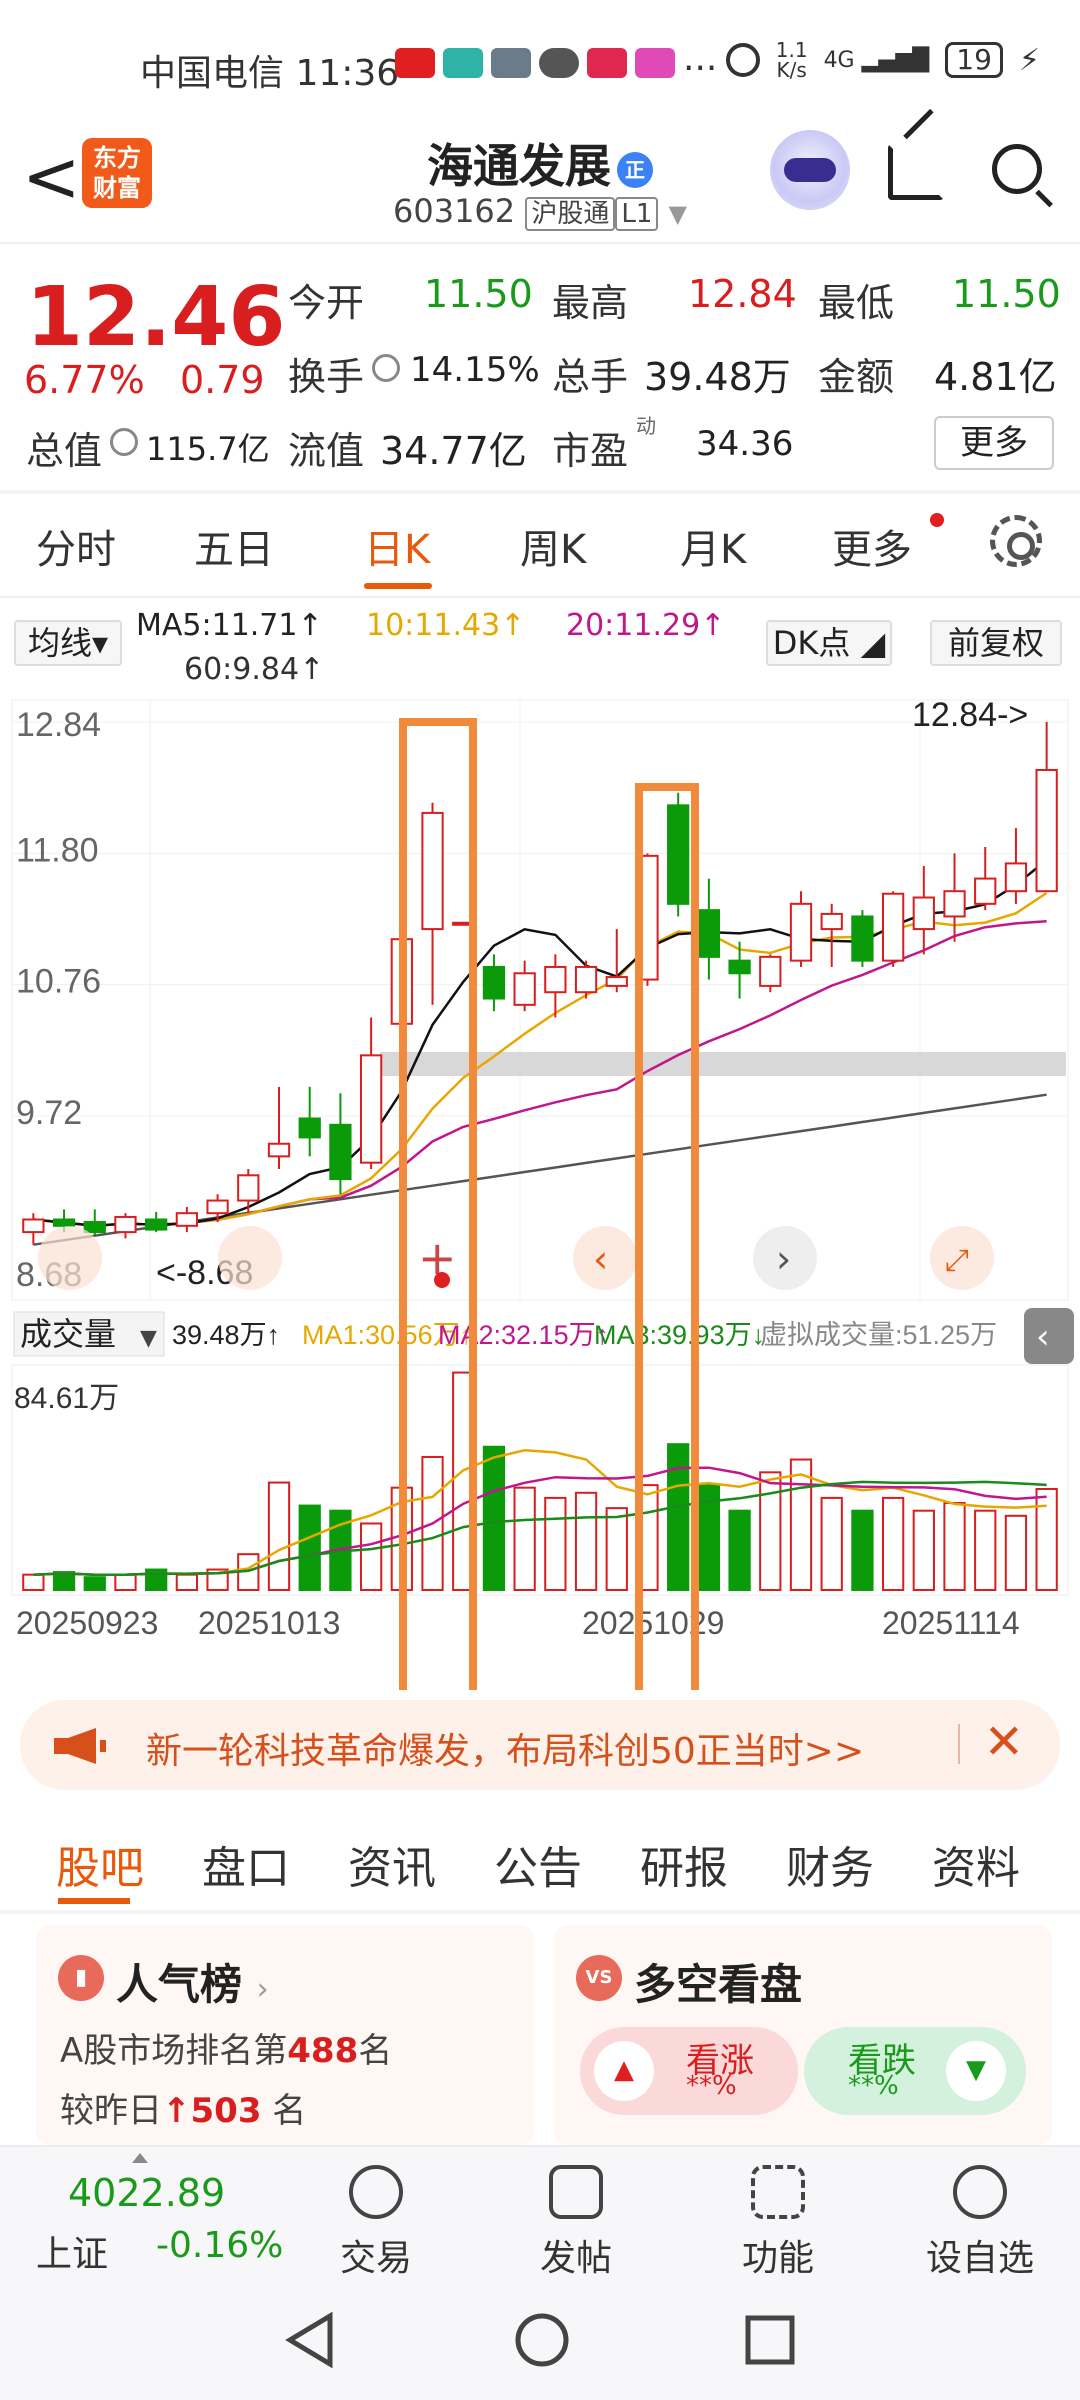  Describe the element at coordinates (829, 643) in the screenshot. I see `dk-point-select: DK点 ◢` at that location.